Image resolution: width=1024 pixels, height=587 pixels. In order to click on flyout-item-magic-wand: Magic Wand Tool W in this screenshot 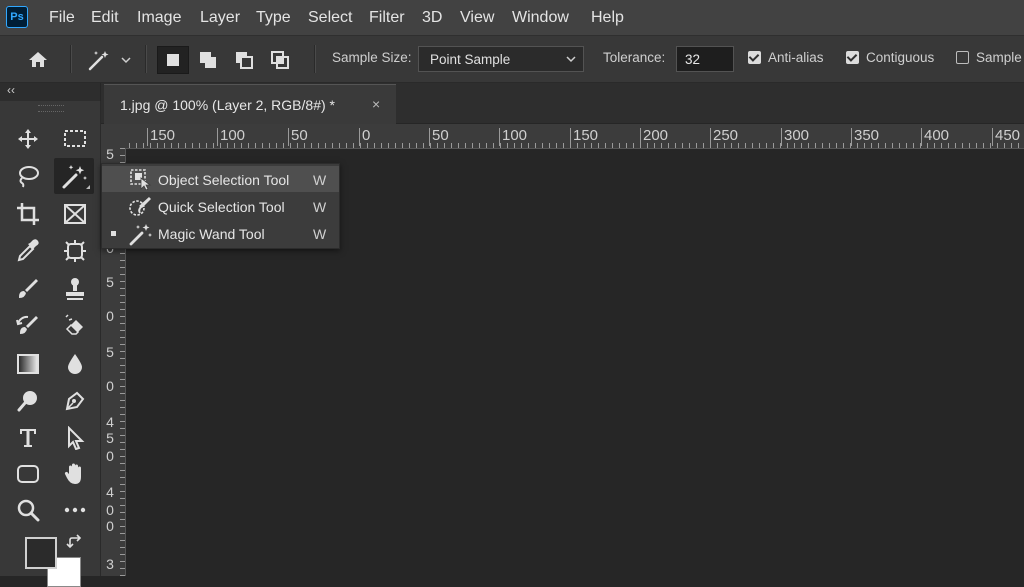, I will do `click(220, 233)`.